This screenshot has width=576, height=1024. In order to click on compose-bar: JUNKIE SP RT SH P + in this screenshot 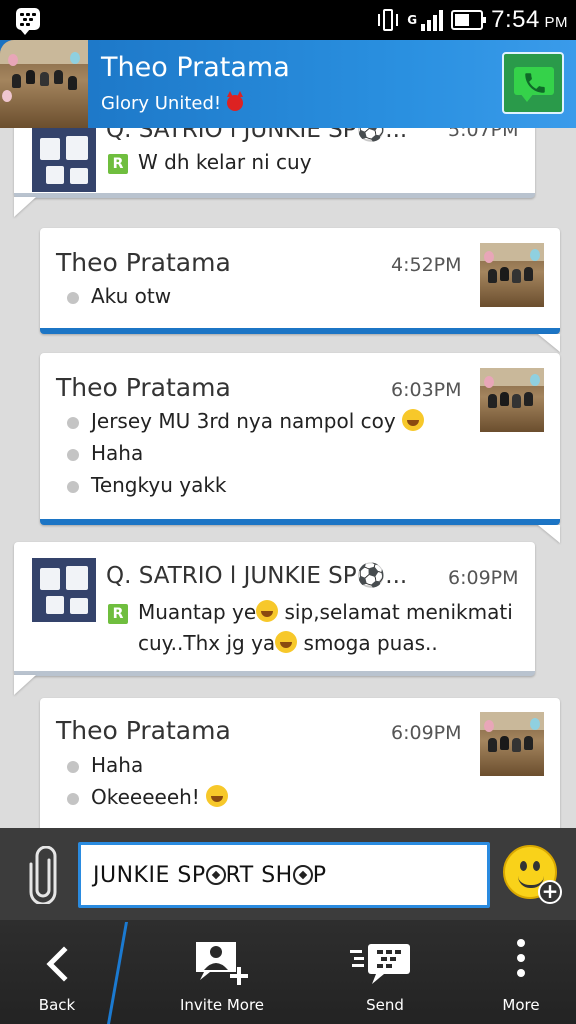, I will do `click(288, 874)`.